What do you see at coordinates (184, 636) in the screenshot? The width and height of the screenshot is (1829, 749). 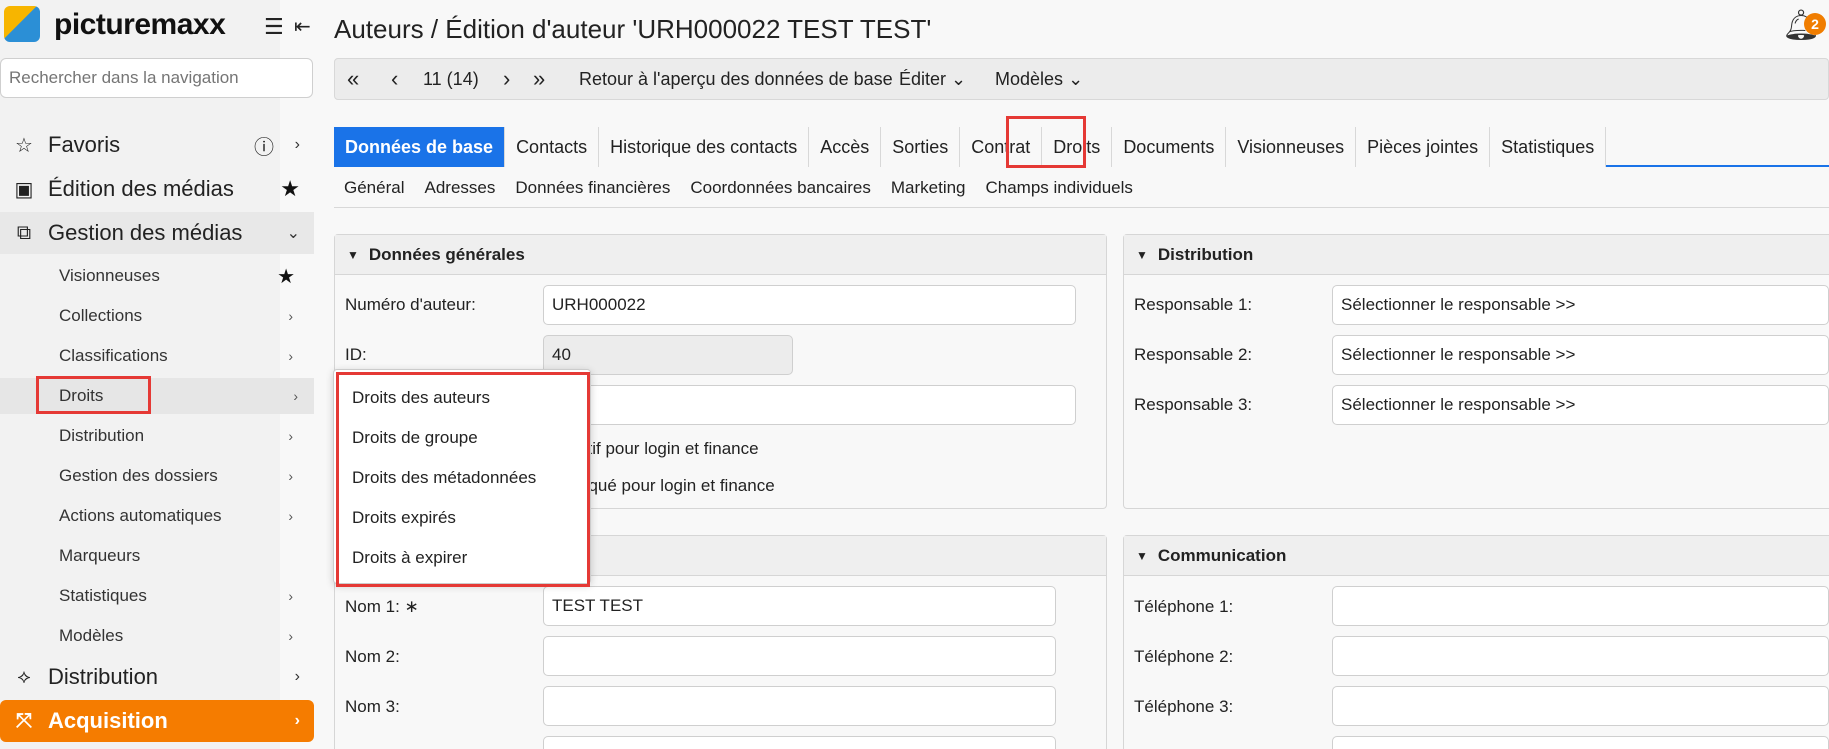 I see `nav-sub-modeles: Modèles ›` at bounding box center [184, 636].